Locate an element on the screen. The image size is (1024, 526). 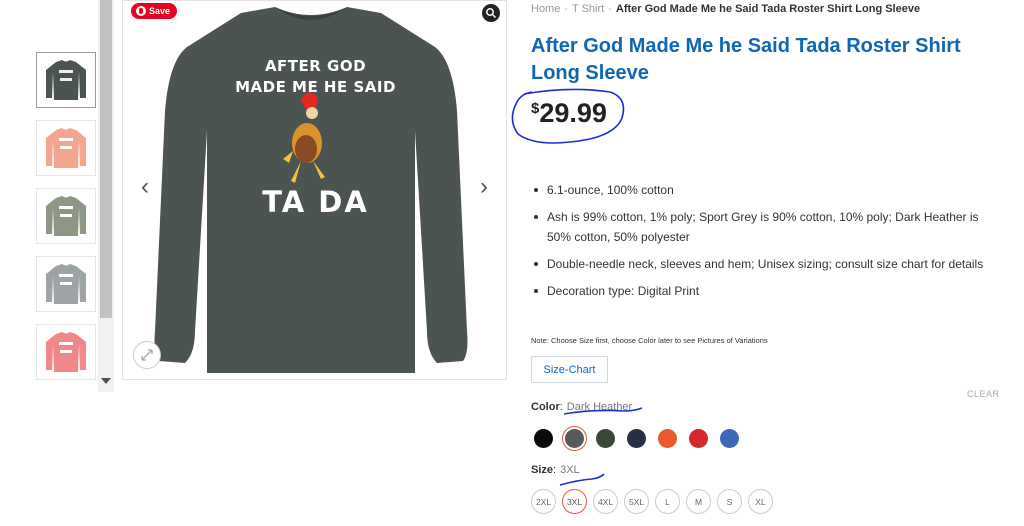
size-value: 3XL is located at coordinates (570, 470).